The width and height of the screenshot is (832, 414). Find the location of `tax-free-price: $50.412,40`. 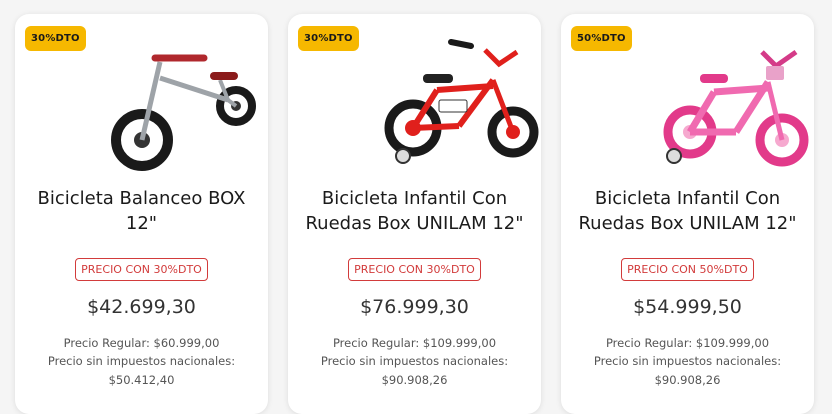

tax-free-price: $50.412,40 is located at coordinates (141, 380).